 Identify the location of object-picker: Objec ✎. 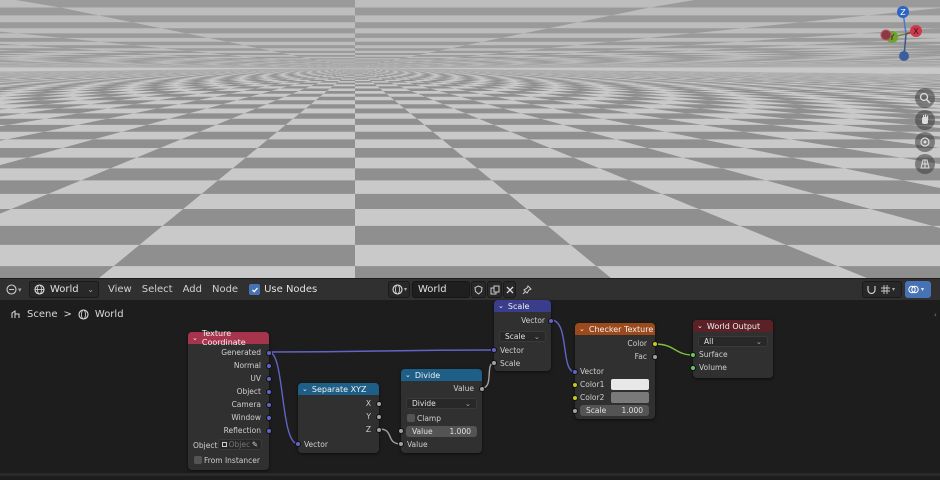
(240, 444).